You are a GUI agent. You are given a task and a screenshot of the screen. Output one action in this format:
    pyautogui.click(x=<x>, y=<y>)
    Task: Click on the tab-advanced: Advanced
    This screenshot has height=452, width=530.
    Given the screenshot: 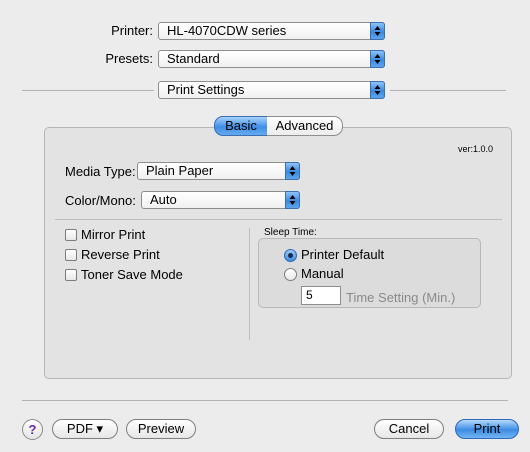 What is the action you would take?
    pyautogui.click(x=305, y=126)
    